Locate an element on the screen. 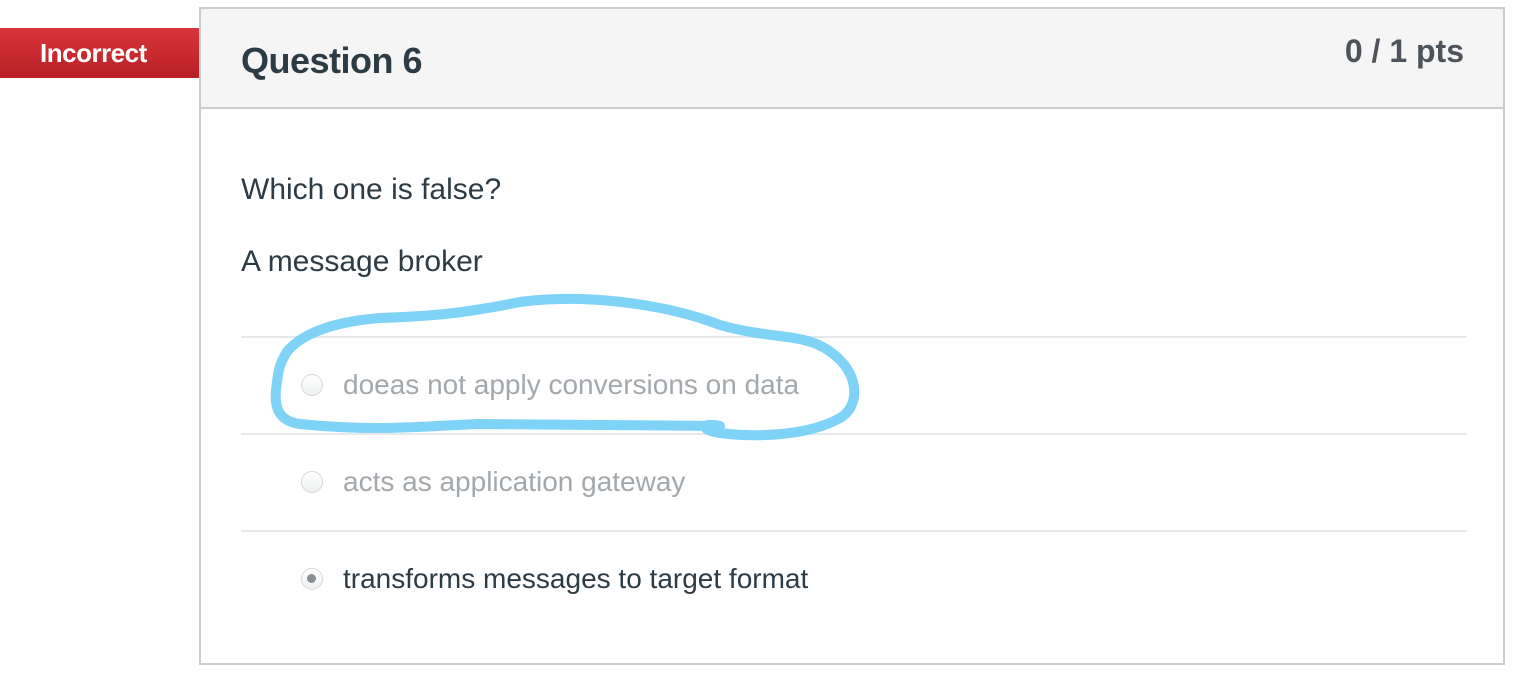  incorrect-flag: Incorrect is located at coordinates (115, 53).